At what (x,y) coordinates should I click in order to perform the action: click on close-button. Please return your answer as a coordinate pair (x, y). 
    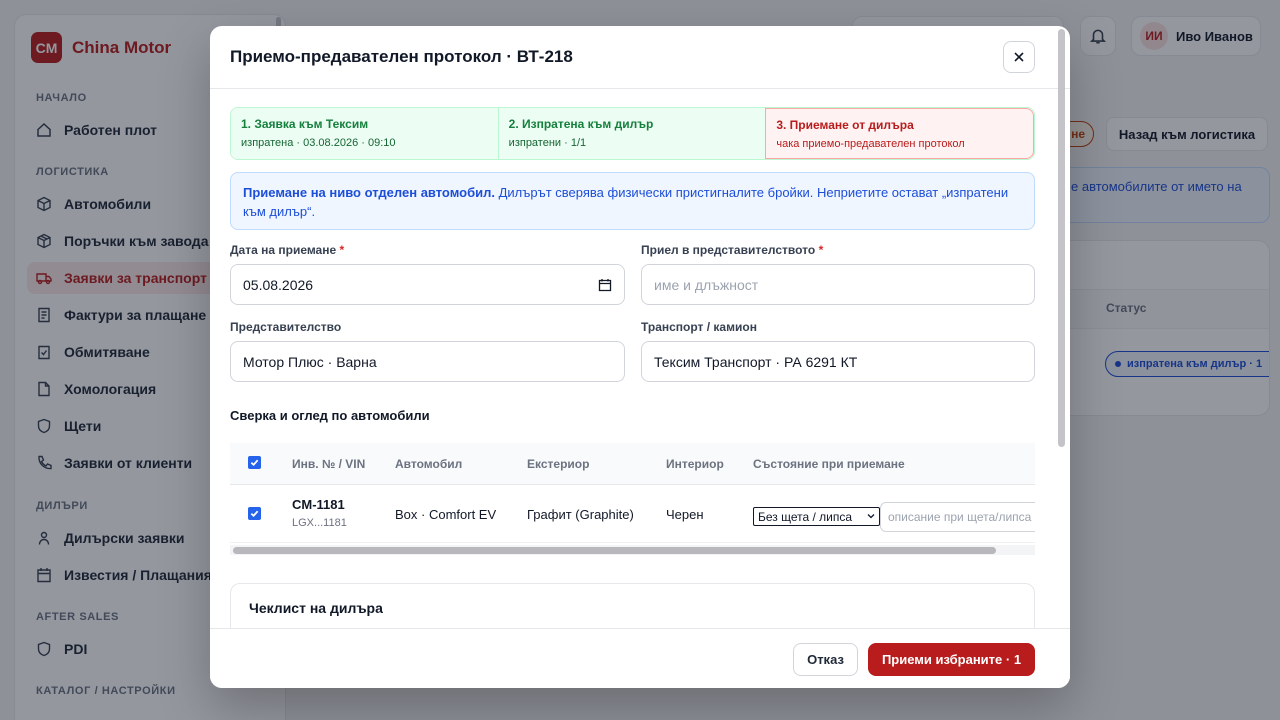
    Looking at the image, I should click on (1019, 57).